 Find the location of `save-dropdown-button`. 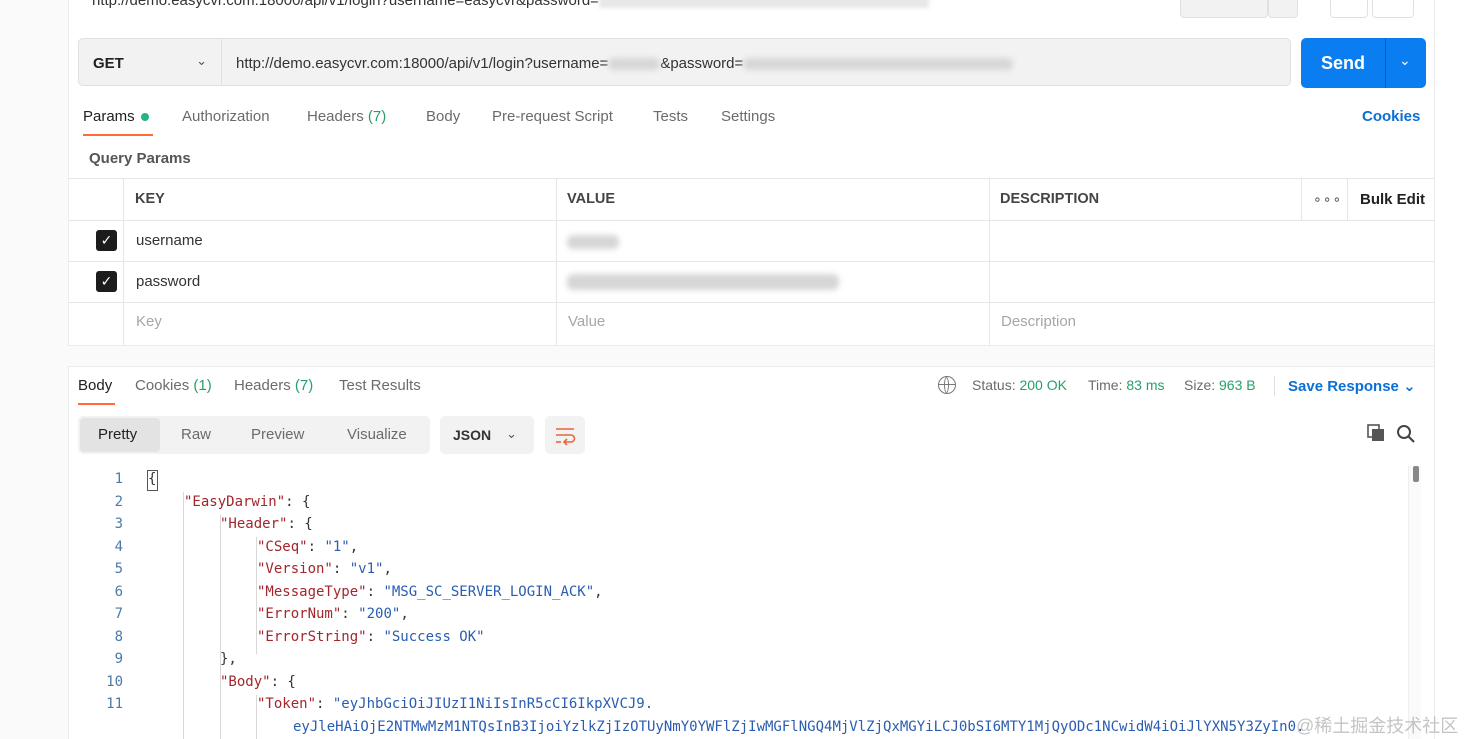

save-dropdown-button is located at coordinates (1283, 9).